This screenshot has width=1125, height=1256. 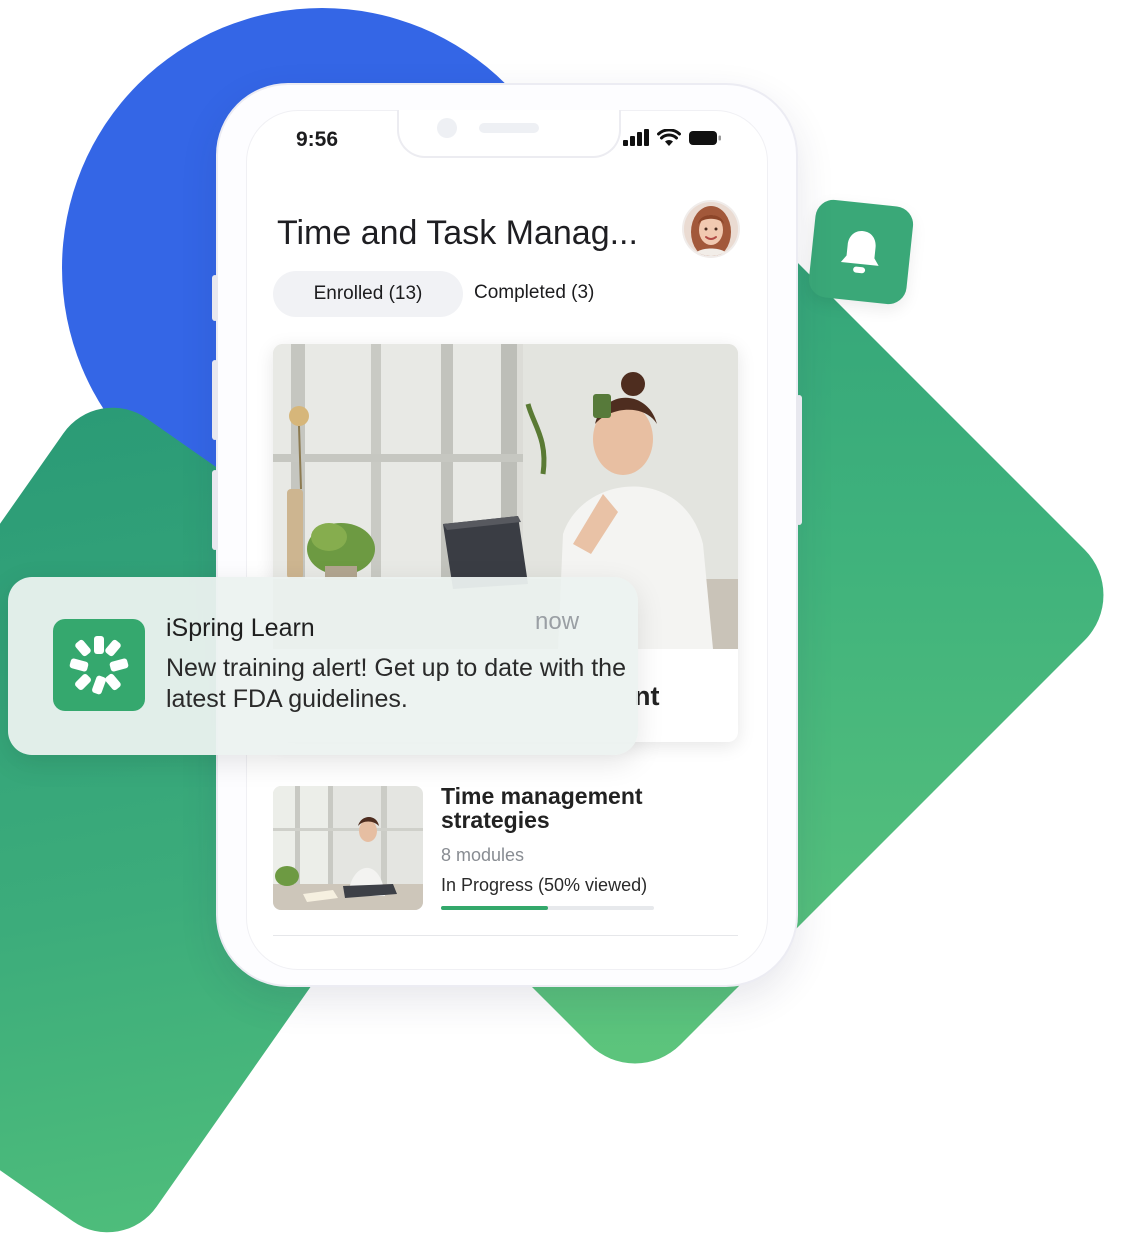 What do you see at coordinates (505, 935) in the screenshot?
I see `list-divider` at bounding box center [505, 935].